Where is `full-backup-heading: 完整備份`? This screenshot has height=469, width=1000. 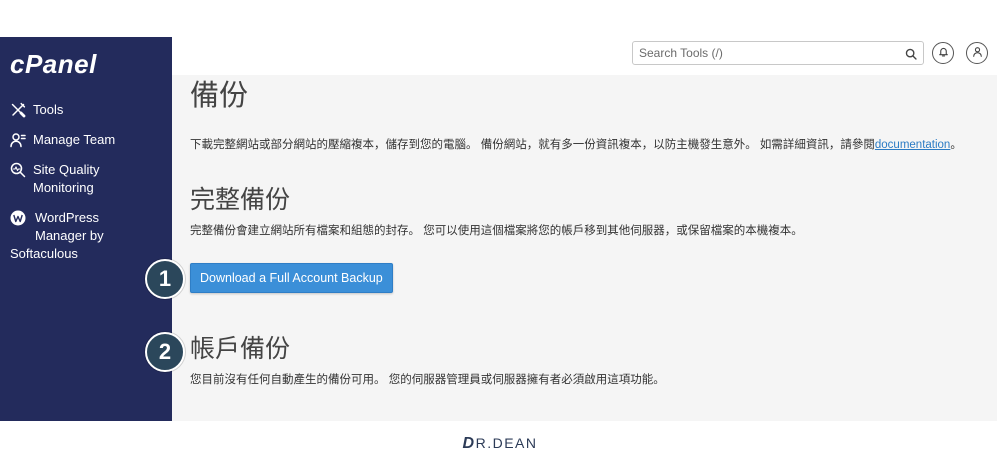
full-backup-heading: 完整備份 is located at coordinates (240, 200).